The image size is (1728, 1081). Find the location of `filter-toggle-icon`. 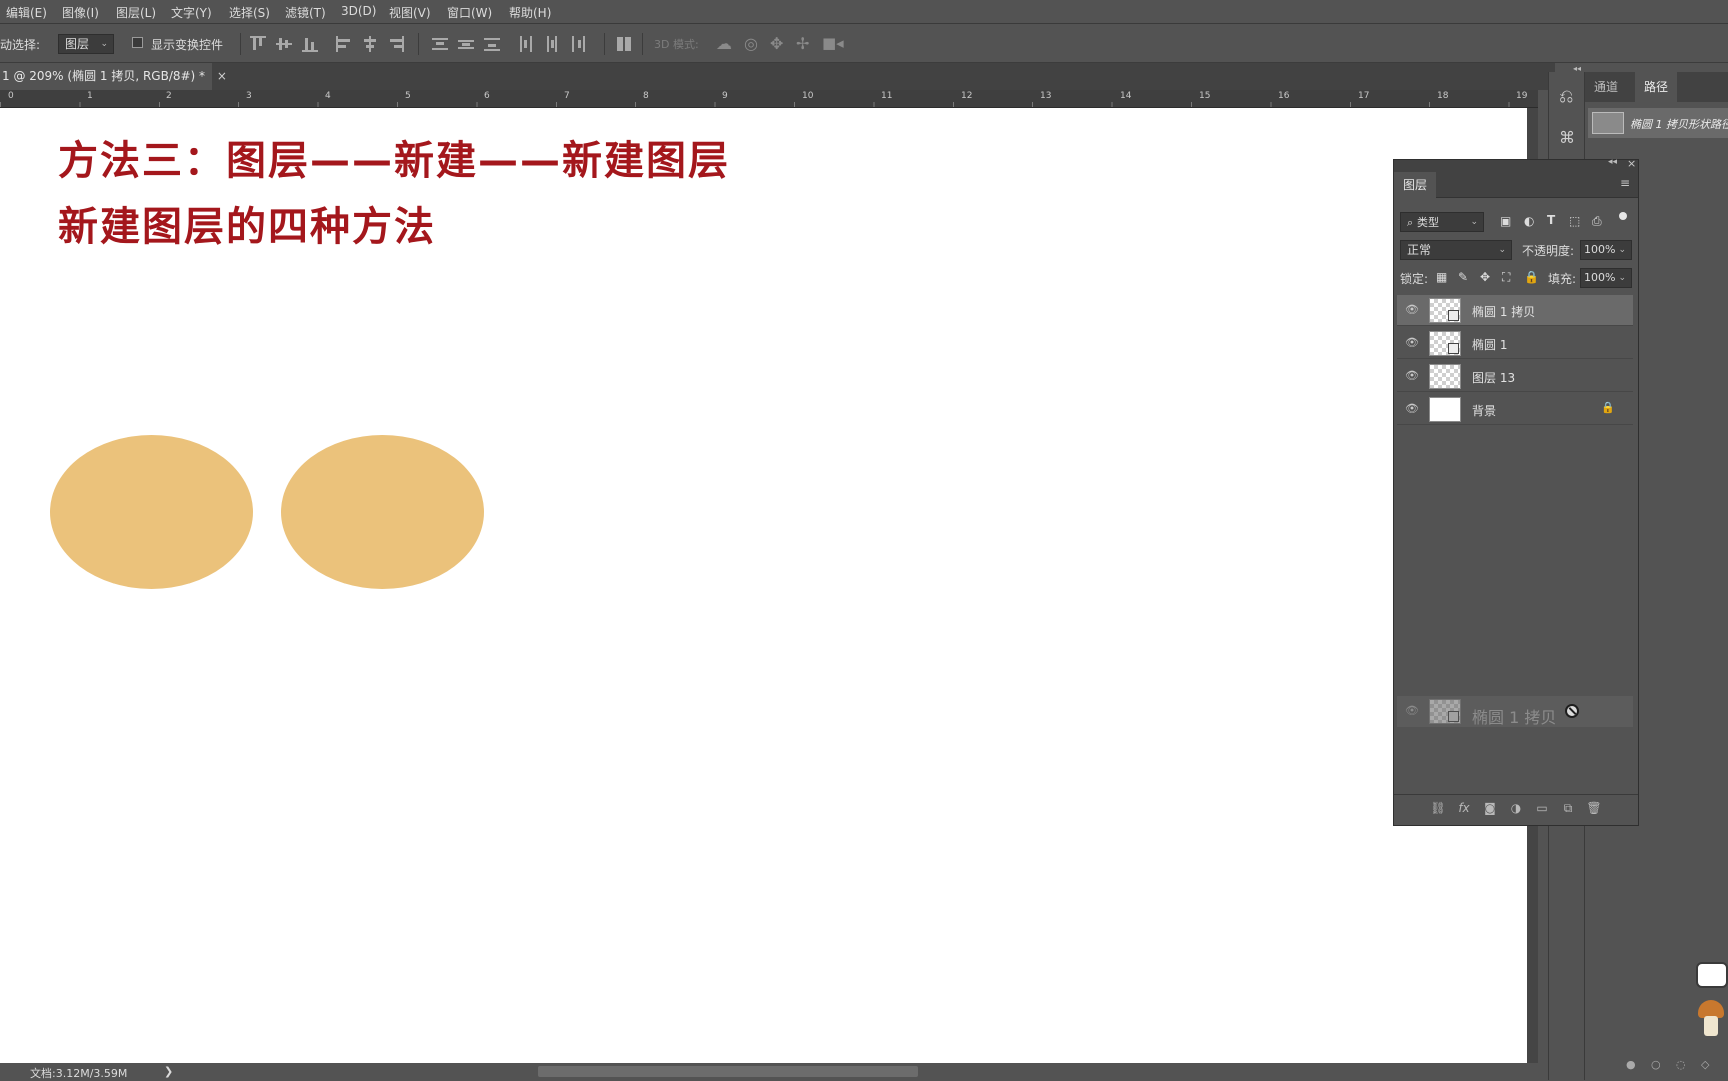

filter-toggle-icon is located at coordinates (1623, 216).